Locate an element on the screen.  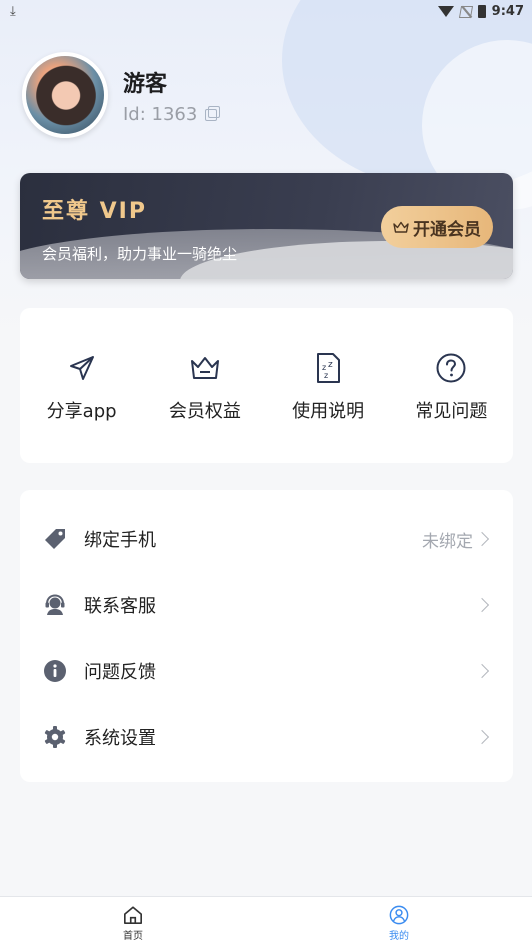
user-id-text: Id: 1363 is located at coordinates (160, 114).